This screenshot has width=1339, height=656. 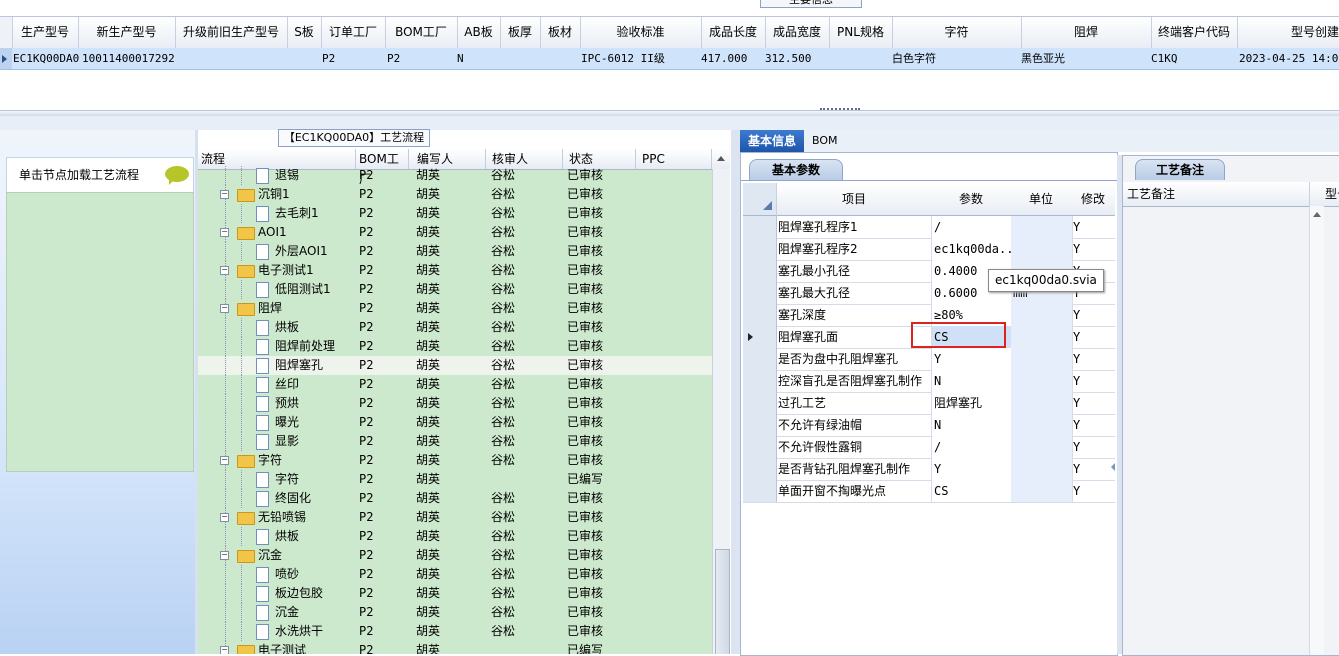 What do you see at coordinates (929, 469) in the screenshot?
I see `param-row: 是否背钻孔阻焊塞孔制作 Y Y` at bounding box center [929, 469].